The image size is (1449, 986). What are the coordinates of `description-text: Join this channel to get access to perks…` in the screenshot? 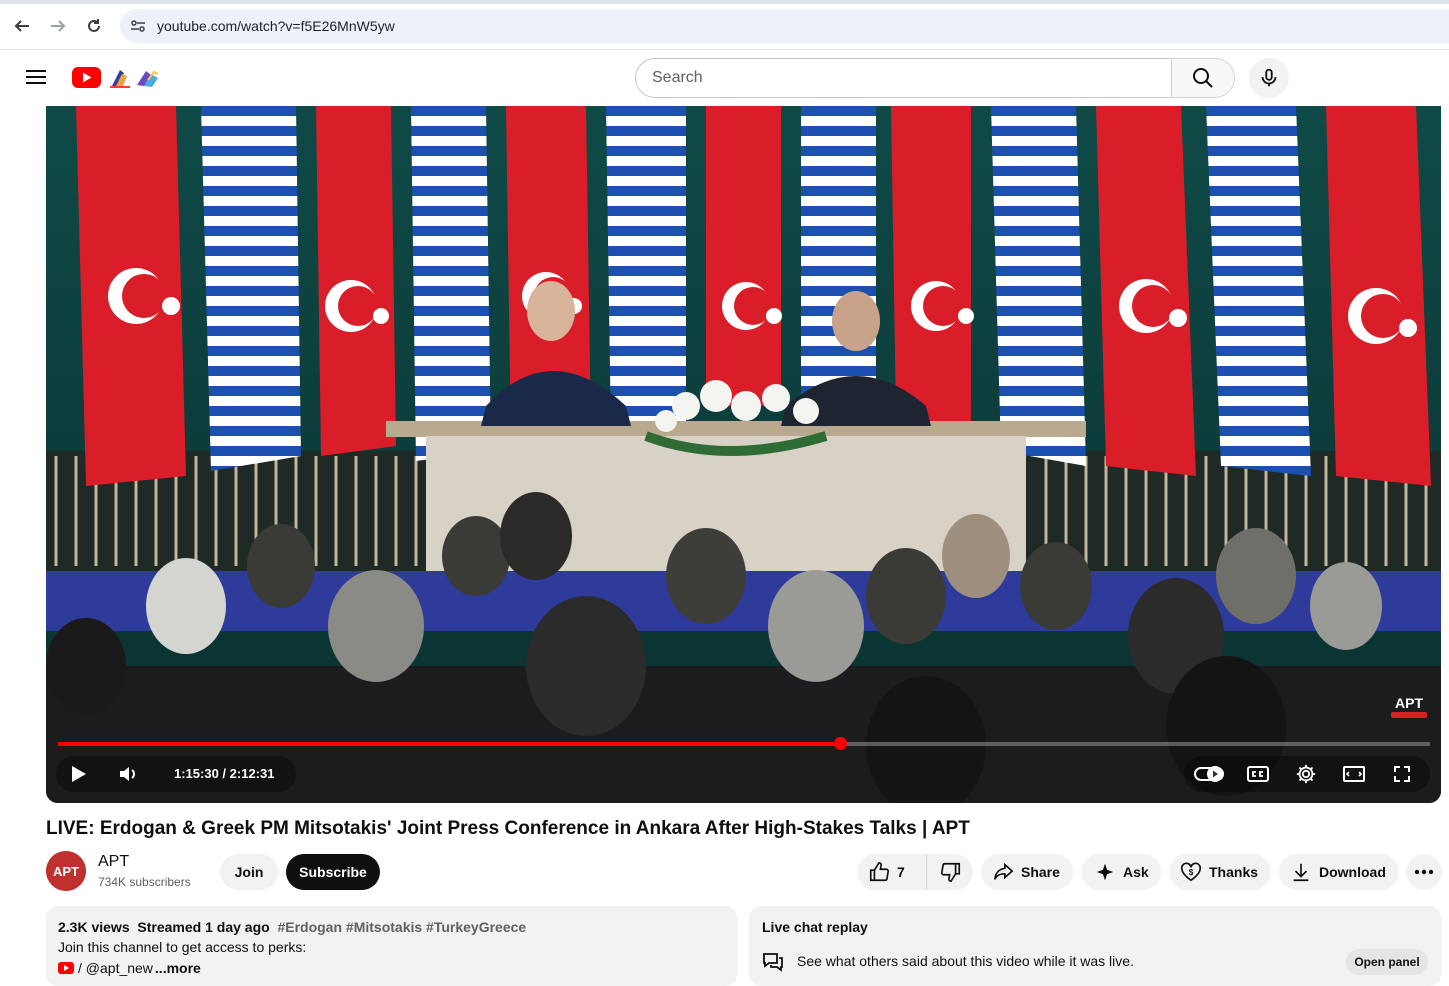 It's located at (182, 947).